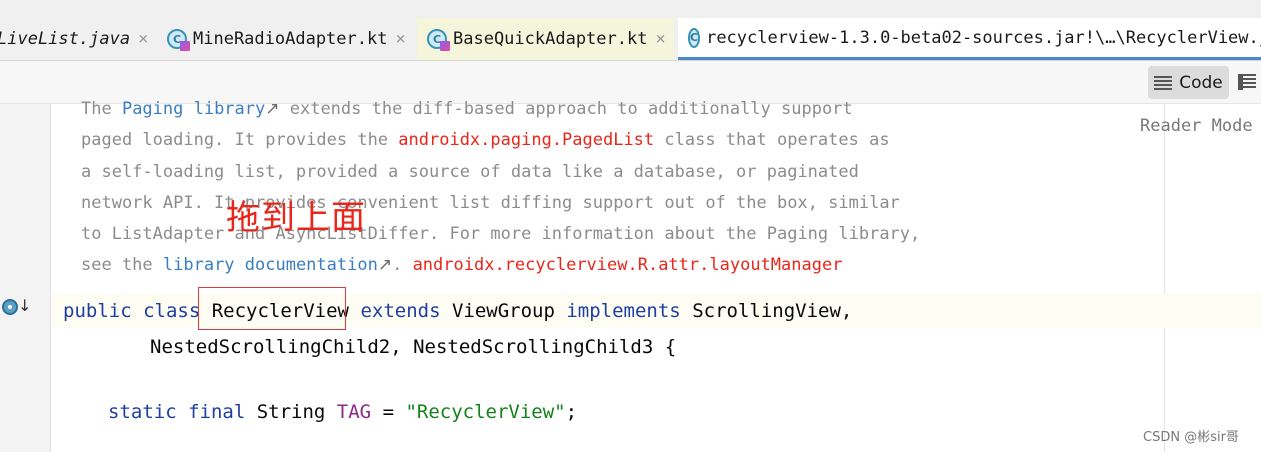  Describe the element at coordinates (1247, 82) in the screenshot. I see `split-view-icon` at that location.